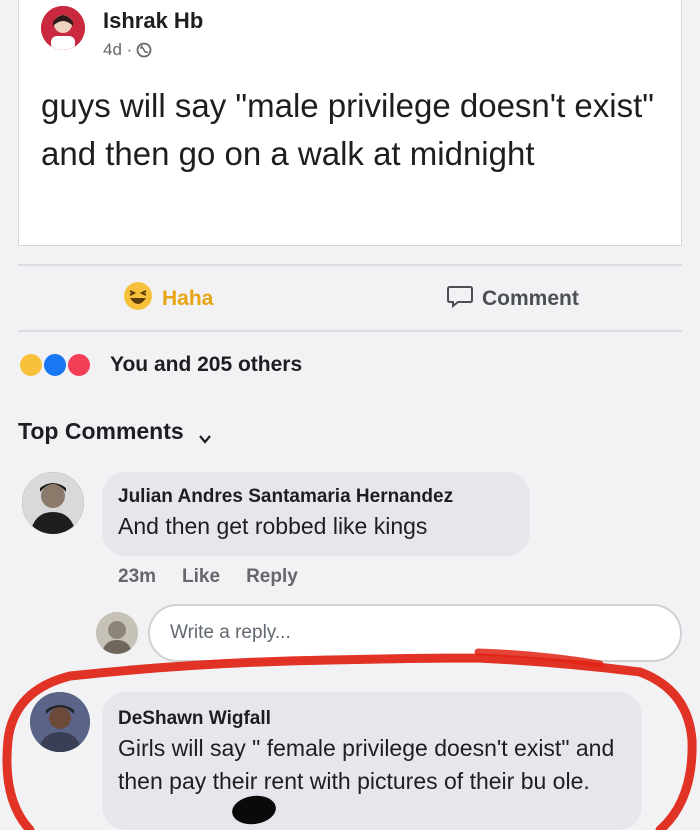  Describe the element at coordinates (153, 21) in the screenshot. I see `post-author-name: Ishrak Hb` at that location.